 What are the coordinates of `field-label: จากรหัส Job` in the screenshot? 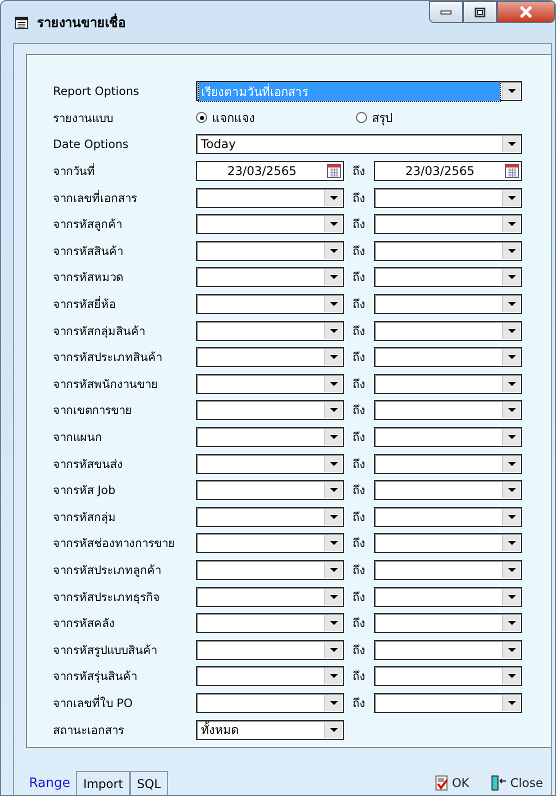 It's located at (84, 491).